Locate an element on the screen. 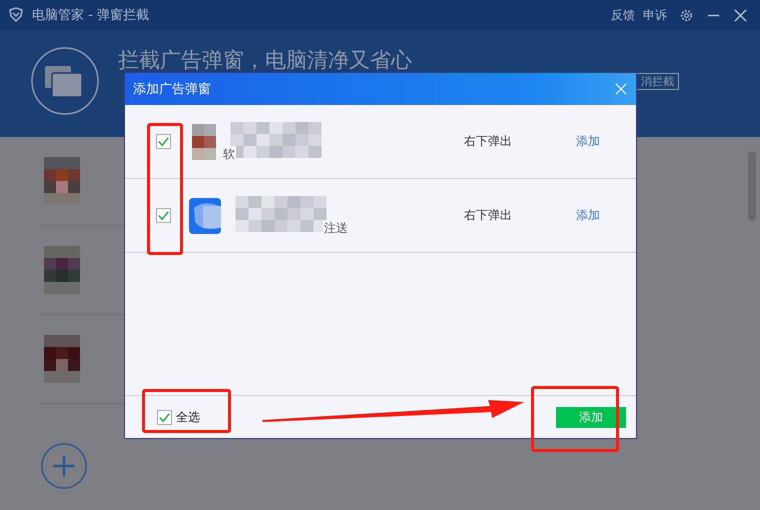 The width and height of the screenshot is (760, 510). header-link: 申诉 is located at coordinates (655, 15).